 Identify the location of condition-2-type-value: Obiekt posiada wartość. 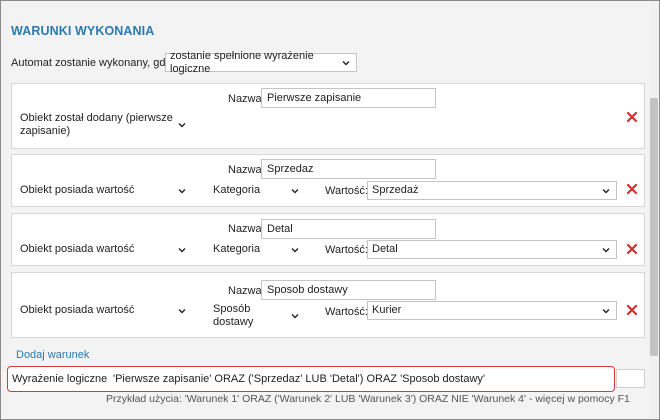
(77, 190).